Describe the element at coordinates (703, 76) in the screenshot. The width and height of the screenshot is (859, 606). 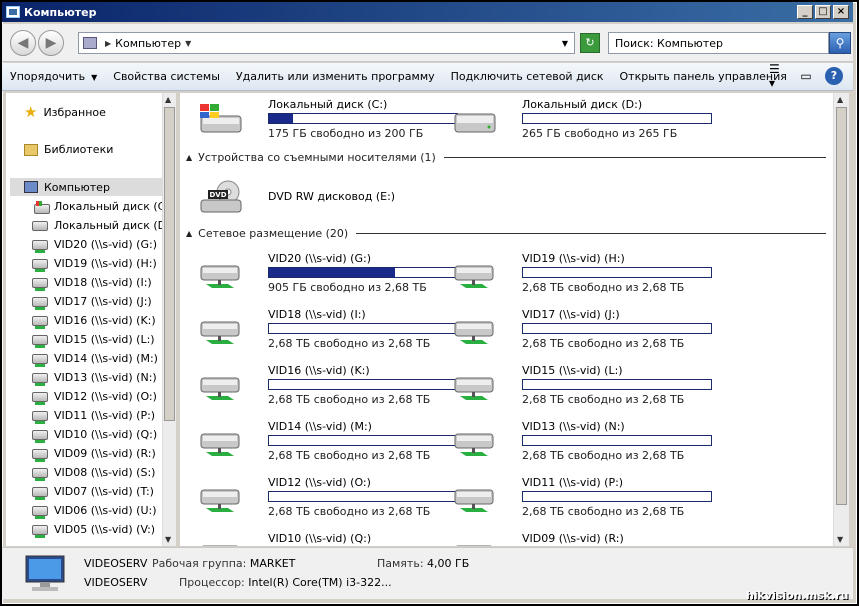
I see `open-control-panel-button: Открыть панель управления` at that location.